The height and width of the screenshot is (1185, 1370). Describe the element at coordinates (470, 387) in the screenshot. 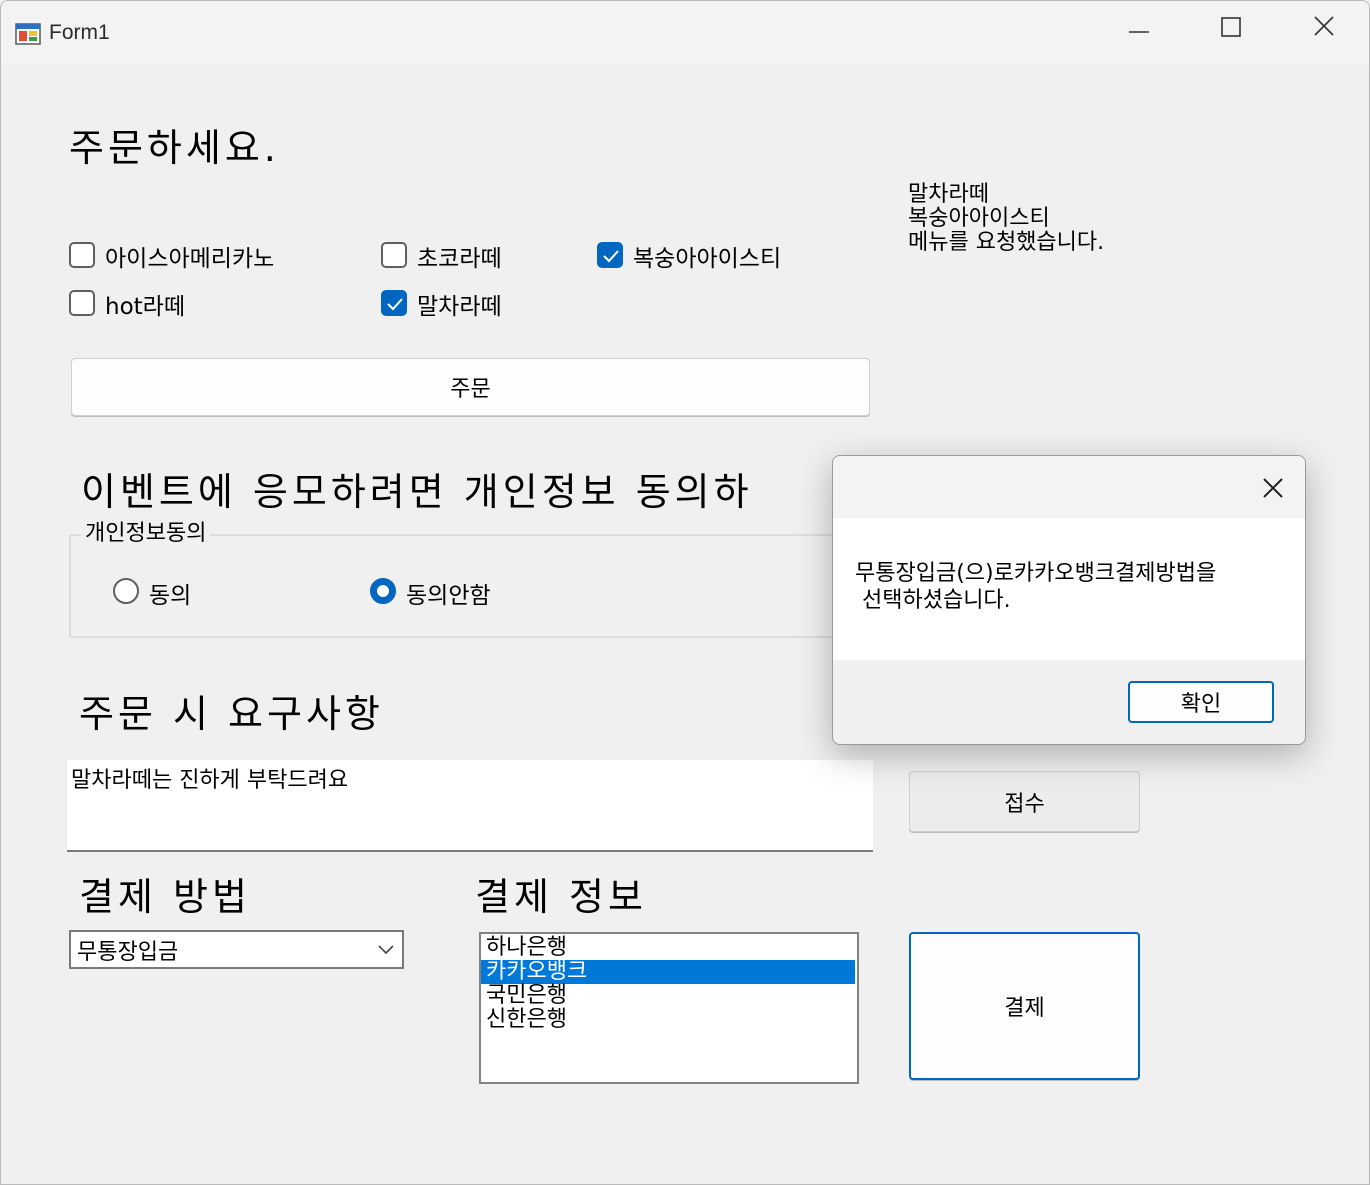

I see `order-button: 주문` at that location.